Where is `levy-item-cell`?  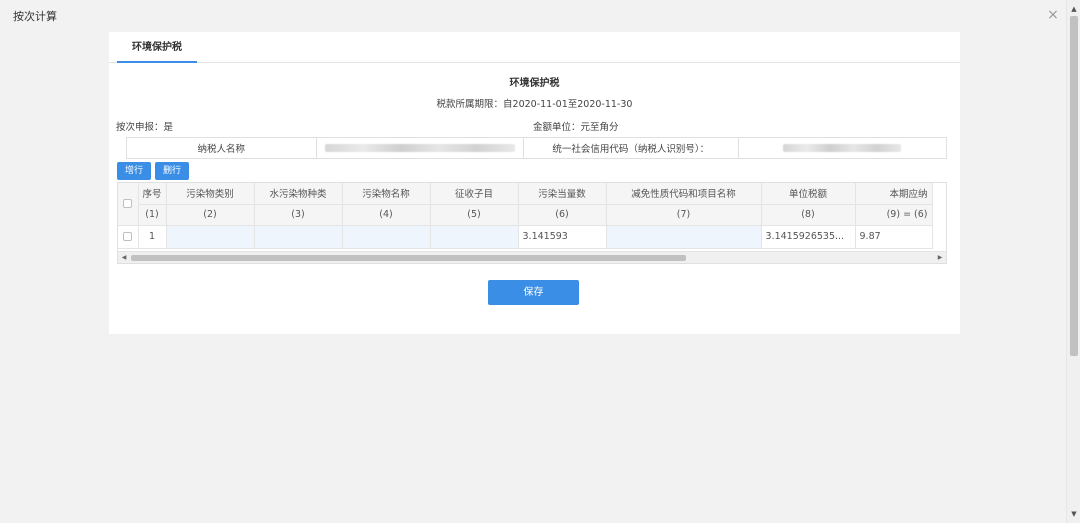 levy-item-cell is located at coordinates (474, 237).